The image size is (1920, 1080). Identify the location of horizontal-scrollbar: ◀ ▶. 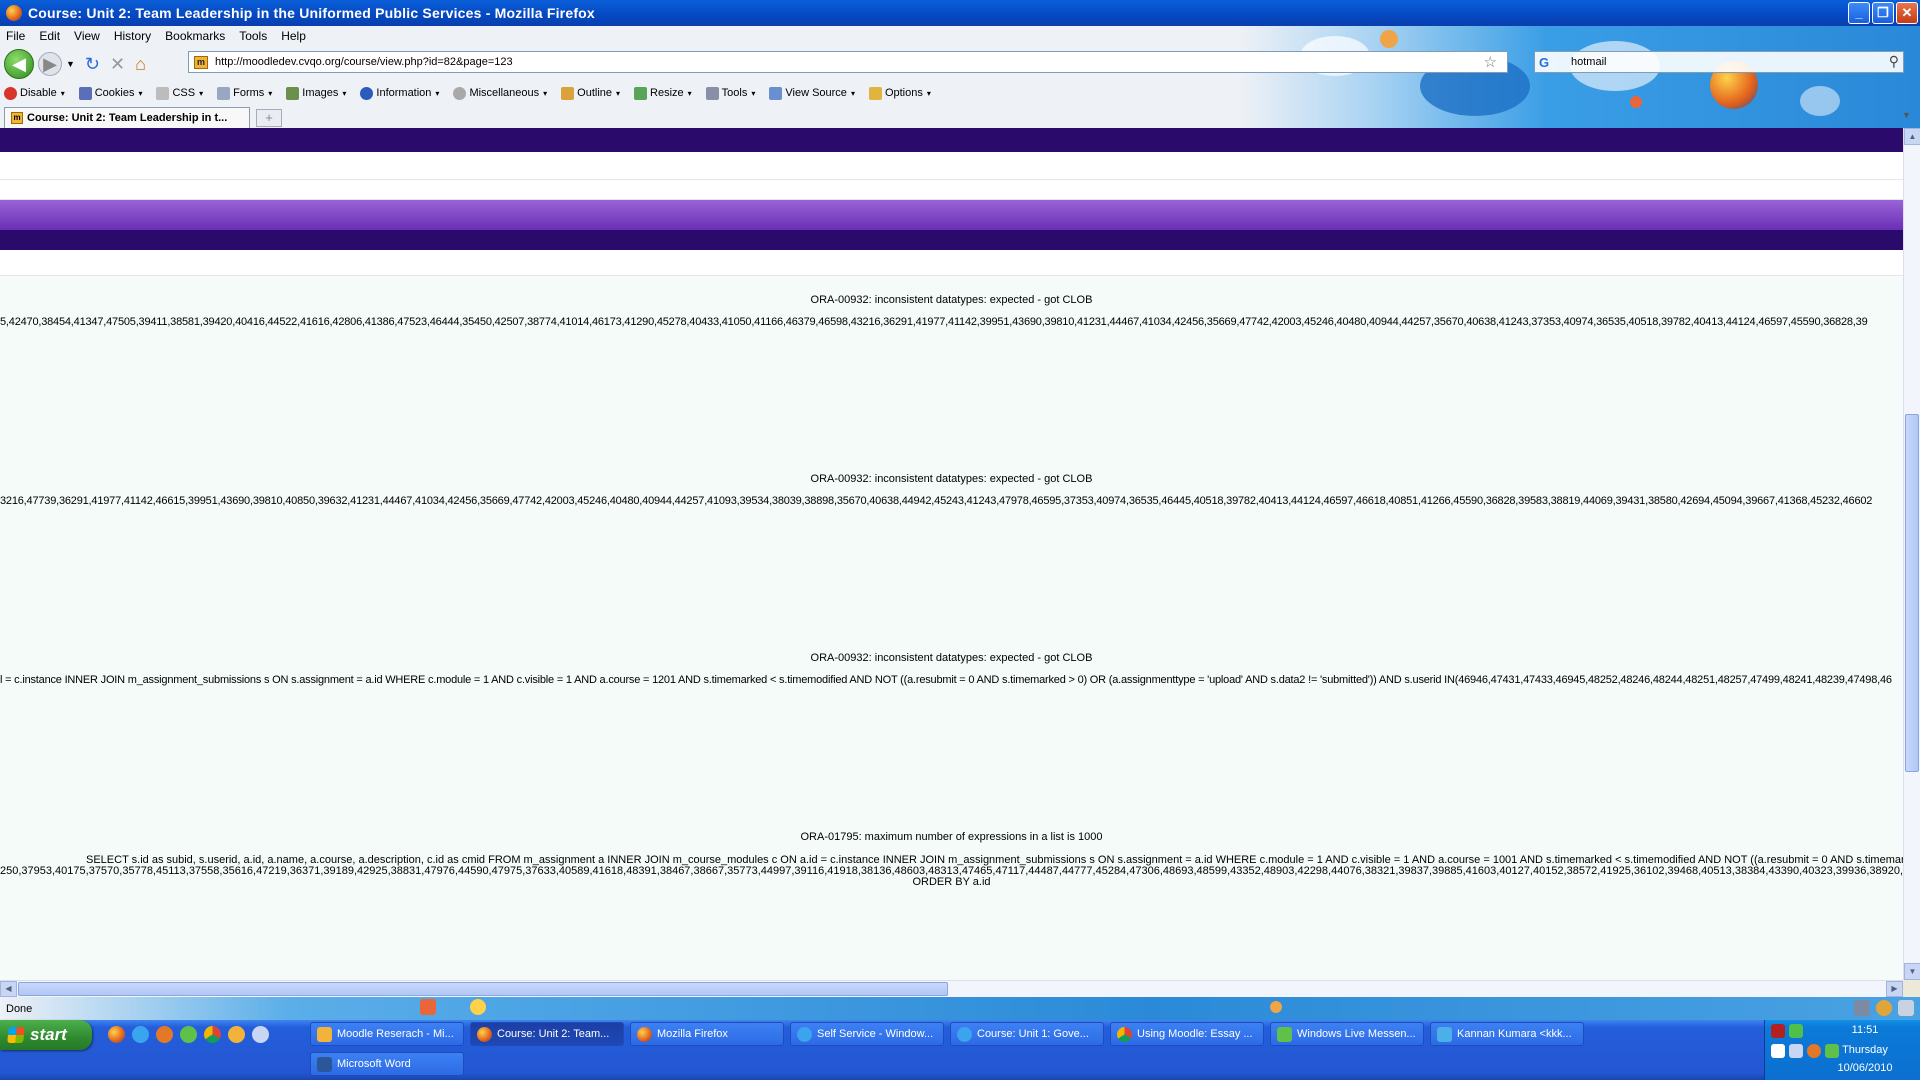
(951, 988).